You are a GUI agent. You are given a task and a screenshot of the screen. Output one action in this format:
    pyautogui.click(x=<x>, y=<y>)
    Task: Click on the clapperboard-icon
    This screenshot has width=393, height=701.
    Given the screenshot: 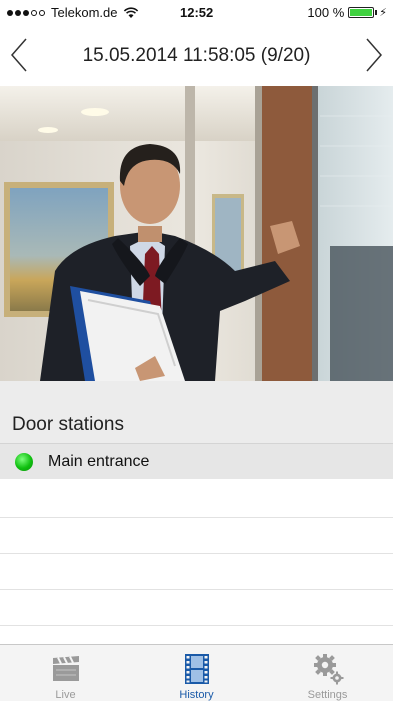 What is the action you would take?
    pyautogui.click(x=65, y=668)
    